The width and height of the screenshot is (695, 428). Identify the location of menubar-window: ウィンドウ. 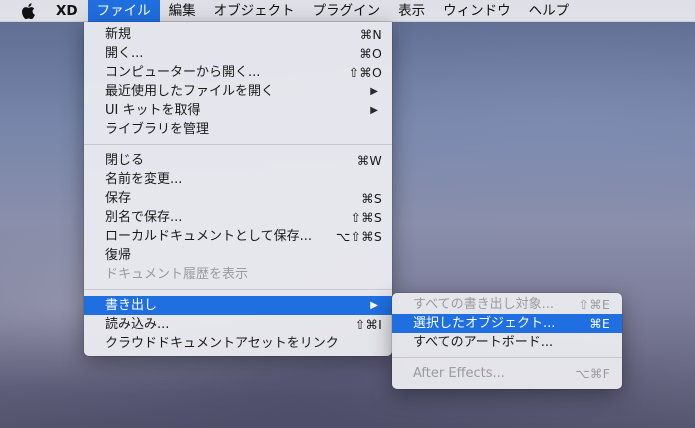
(477, 11).